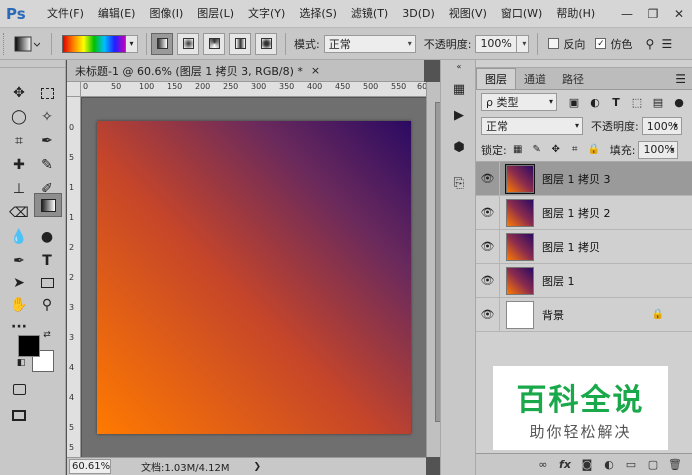 This screenshot has width=692, height=475. Describe the element at coordinates (459, 89) in the screenshot. I see `history-panel-icon: ▦` at that location.